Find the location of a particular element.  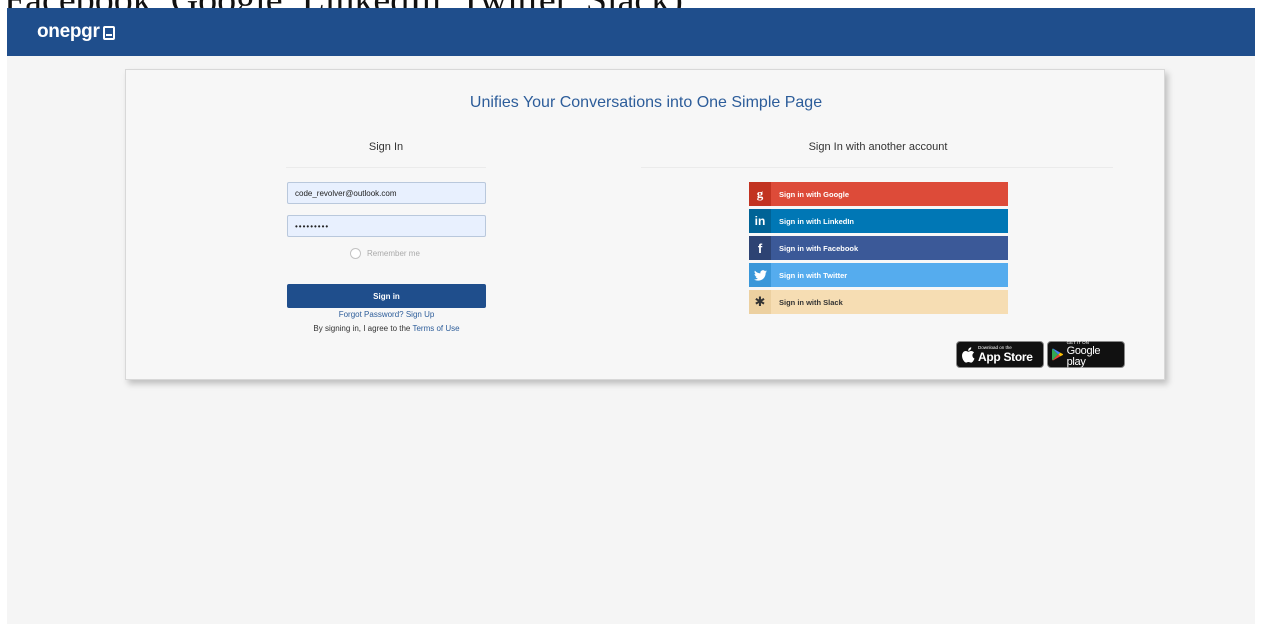

brand-name: onepgr is located at coordinates (68, 31).